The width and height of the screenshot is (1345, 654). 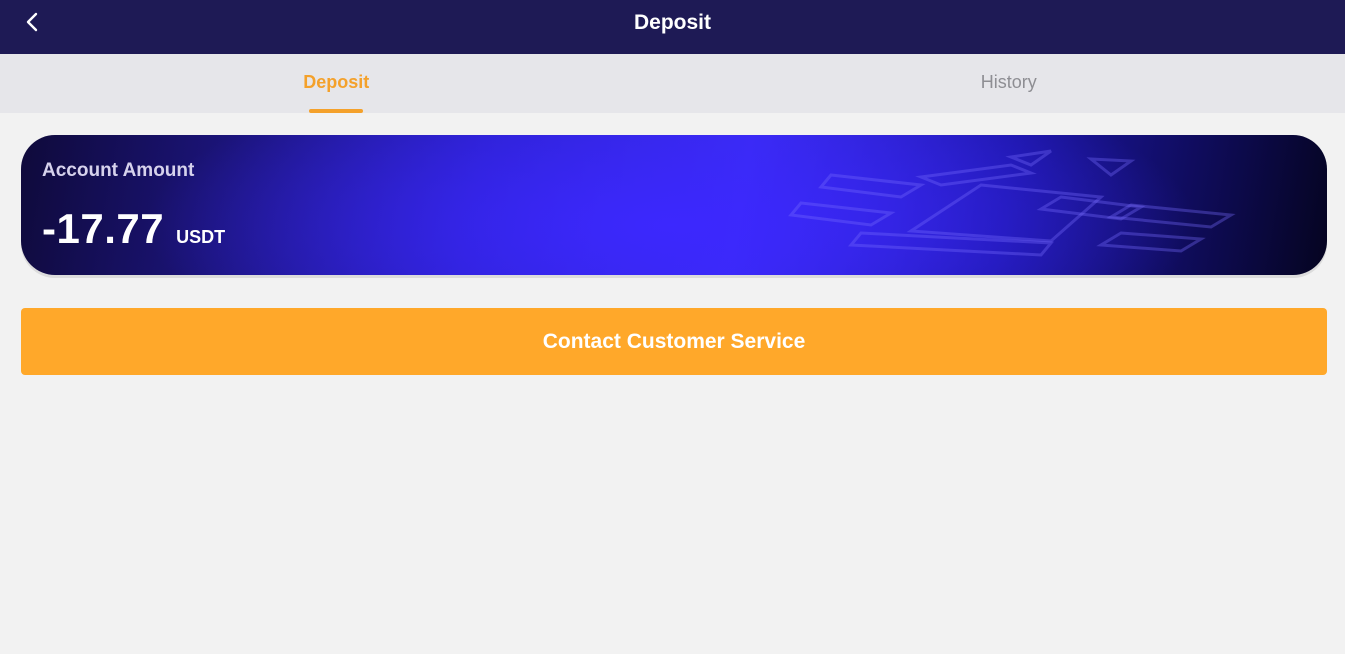 I want to click on tab-history-label: History, so click(x=1008, y=82).